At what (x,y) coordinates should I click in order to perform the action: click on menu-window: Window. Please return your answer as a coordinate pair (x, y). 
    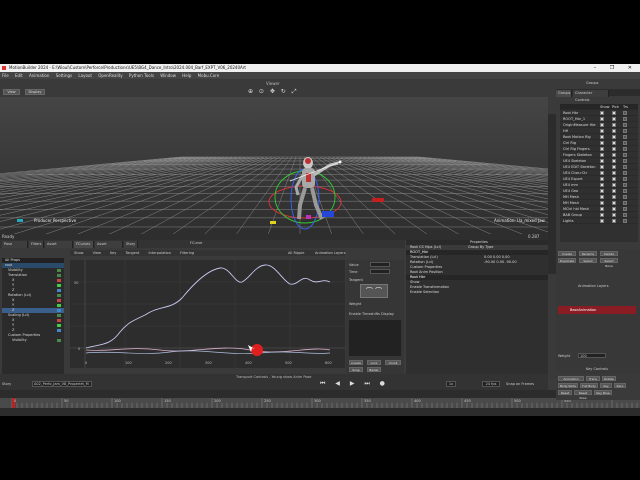
    Looking at the image, I should click on (168, 75).